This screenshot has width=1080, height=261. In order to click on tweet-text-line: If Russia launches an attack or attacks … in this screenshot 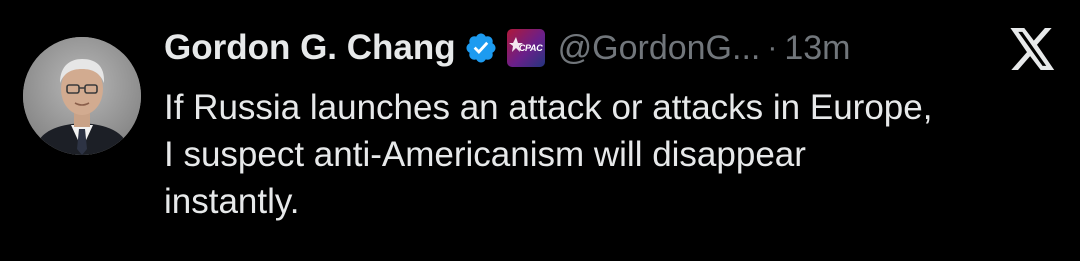, I will do `click(548, 107)`.